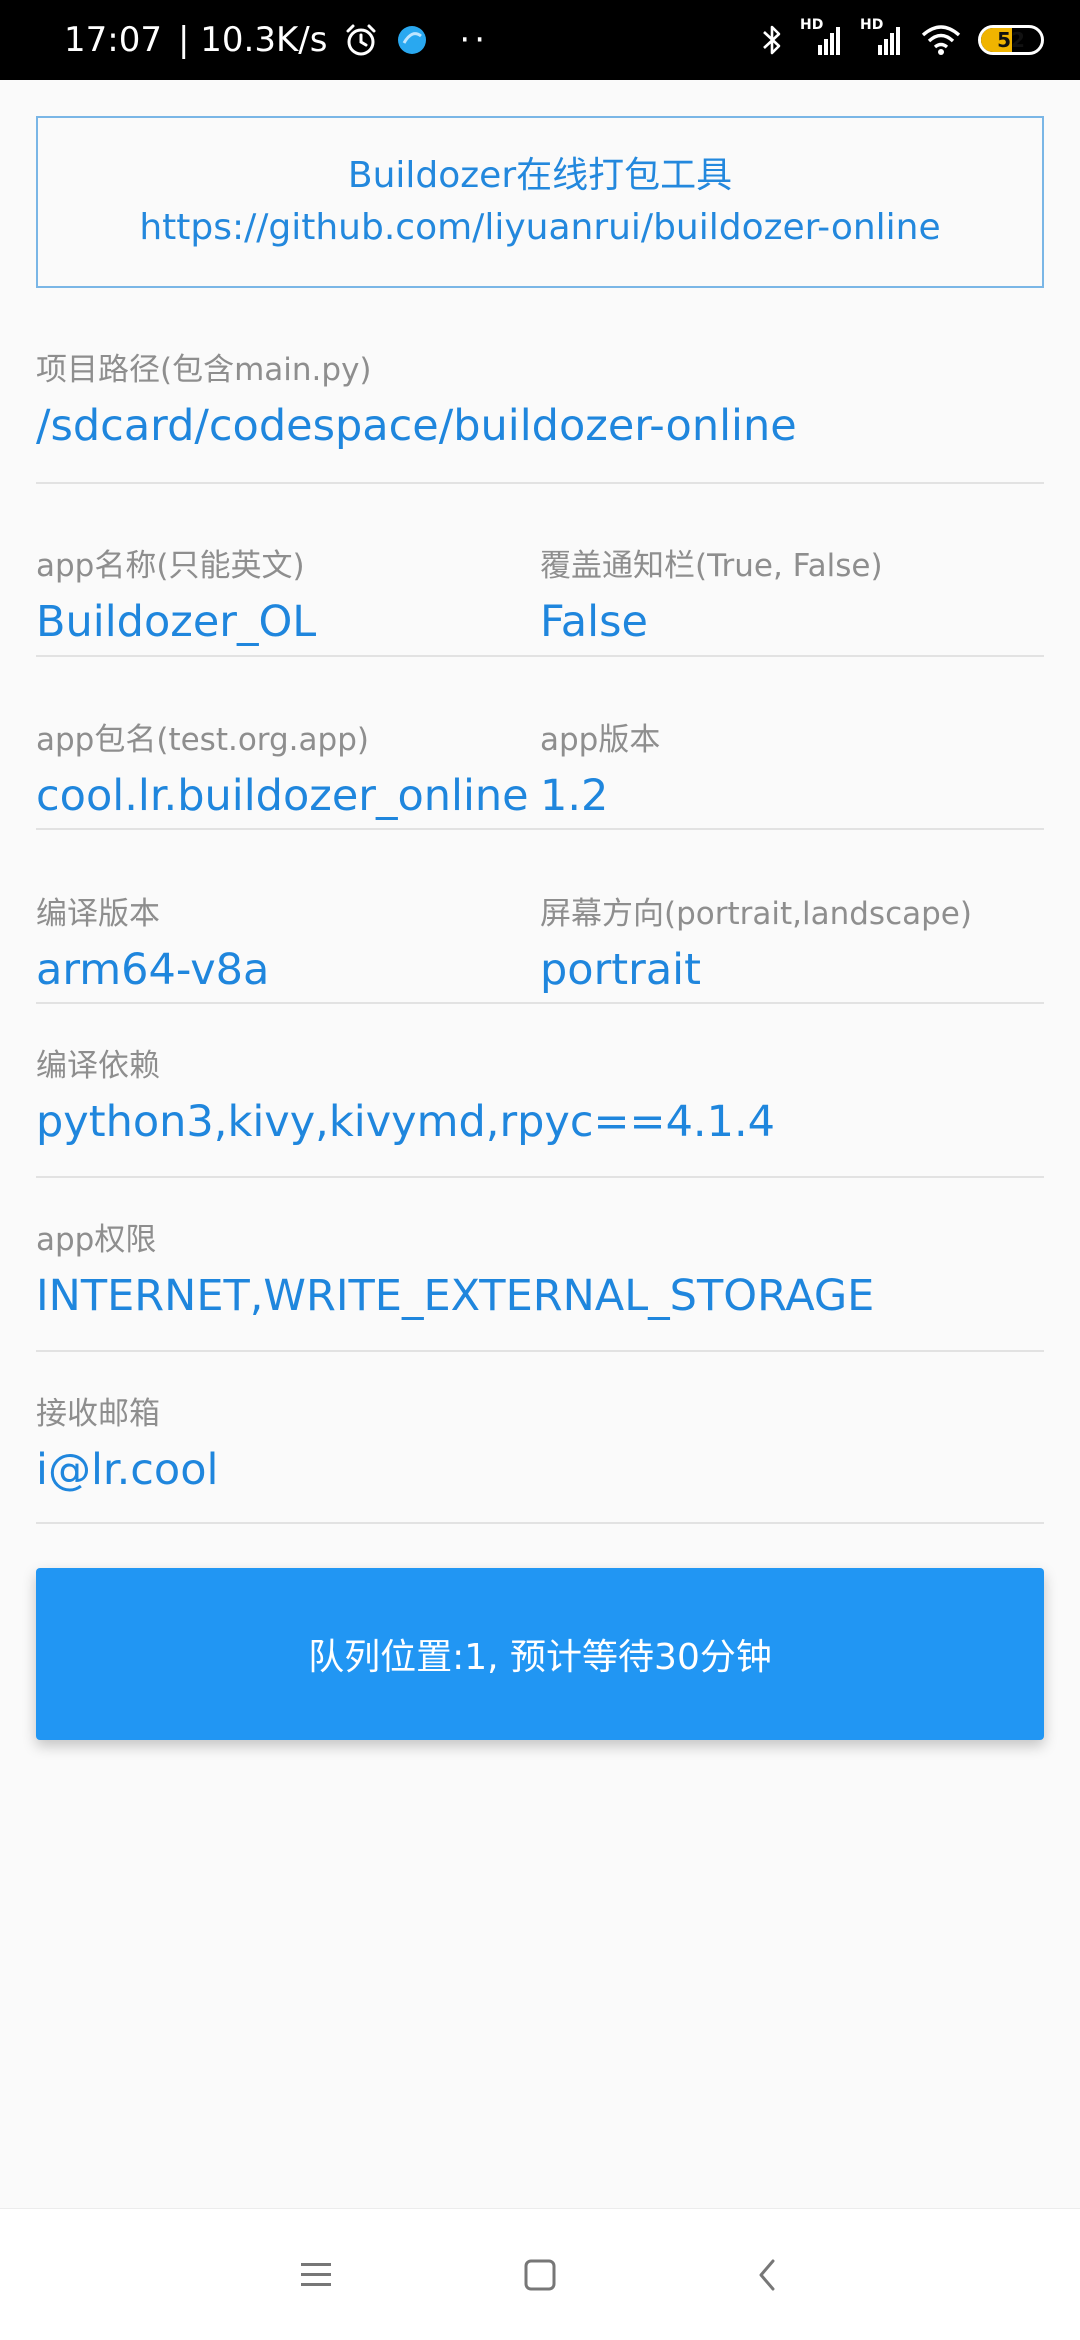 This screenshot has width=1080, height=2340. What do you see at coordinates (113, 40) in the screenshot?
I see `status-time: 17:07` at bounding box center [113, 40].